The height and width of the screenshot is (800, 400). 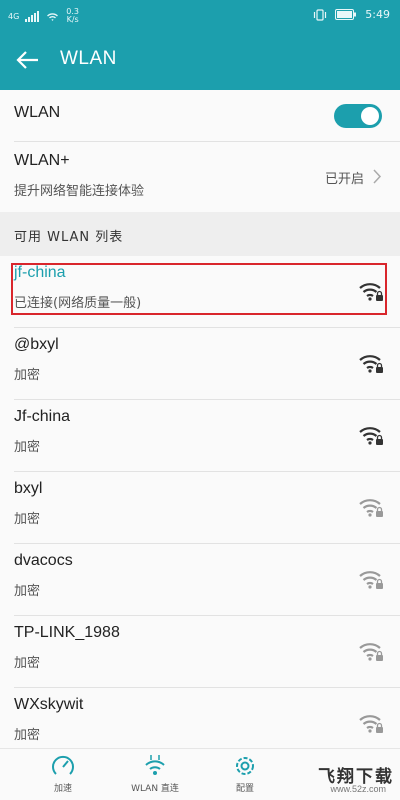 I want to click on network-name: dvacocs, so click(x=43, y=560).